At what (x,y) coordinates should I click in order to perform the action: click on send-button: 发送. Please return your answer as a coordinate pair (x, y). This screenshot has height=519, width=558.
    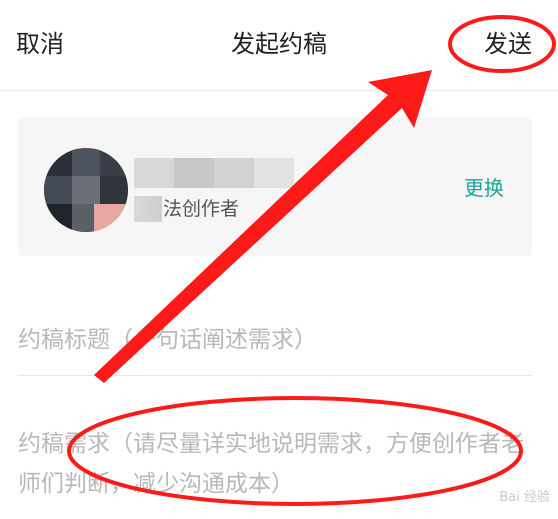
    Looking at the image, I should click on (508, 44).